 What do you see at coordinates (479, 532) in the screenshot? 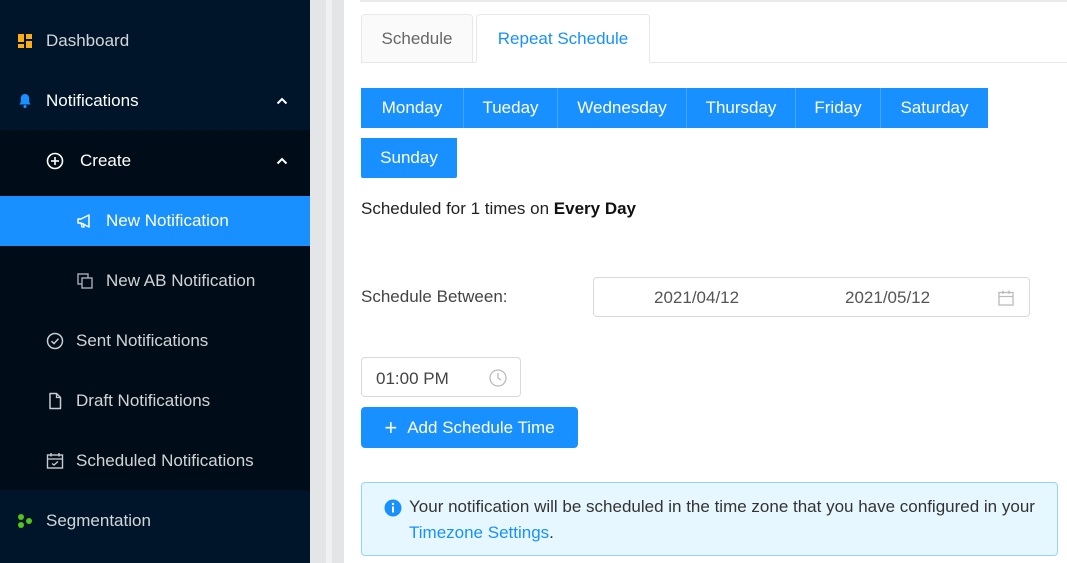
I see `timezone-settings-link: Timezone Settings` at bounding box center [479, 532].